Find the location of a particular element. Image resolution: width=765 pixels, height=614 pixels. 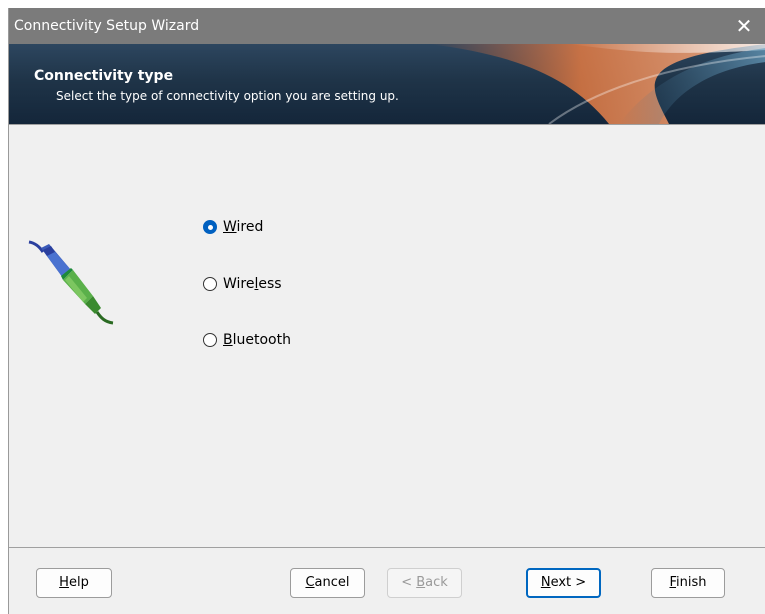

window-title: Connectivity Setup Wizard is located at coordinates (107, 26).